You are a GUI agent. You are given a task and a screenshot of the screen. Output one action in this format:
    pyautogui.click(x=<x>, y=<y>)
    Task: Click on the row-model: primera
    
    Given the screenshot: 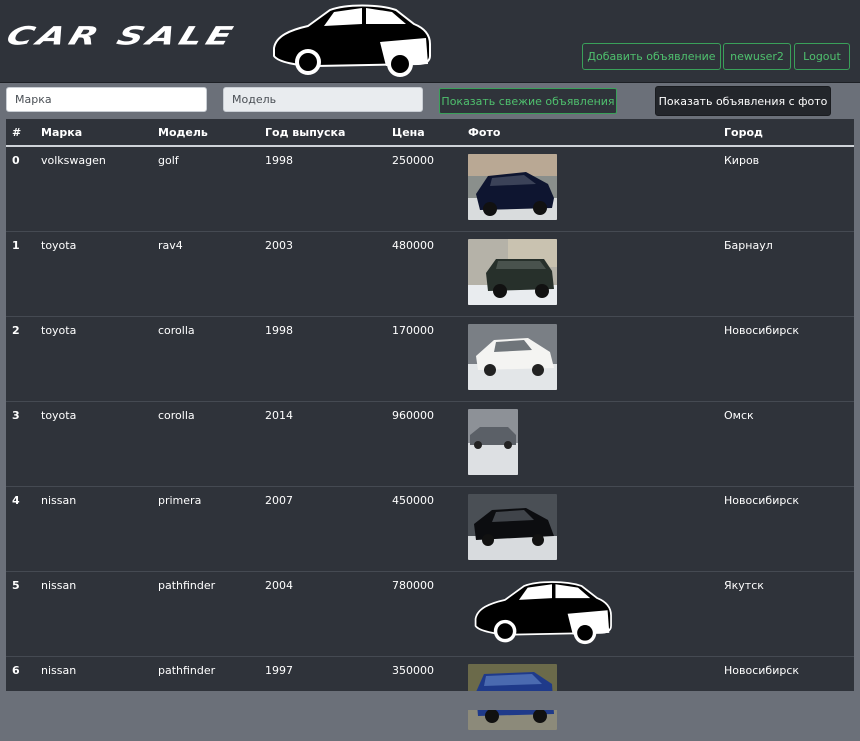 What is the action you would take?
    pyautogui.click(x=205, y=529)
    